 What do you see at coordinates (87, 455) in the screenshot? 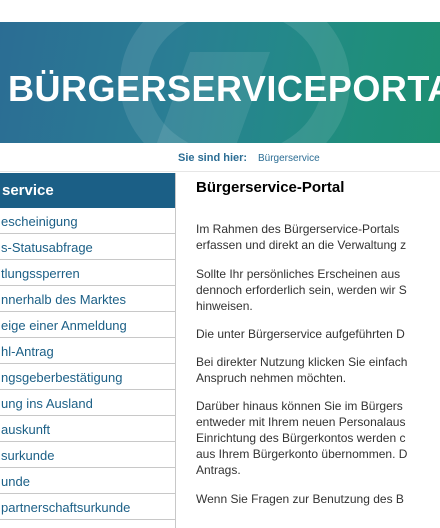
I see `sidebar-item: surkunde` at bounding box center [87, 455].